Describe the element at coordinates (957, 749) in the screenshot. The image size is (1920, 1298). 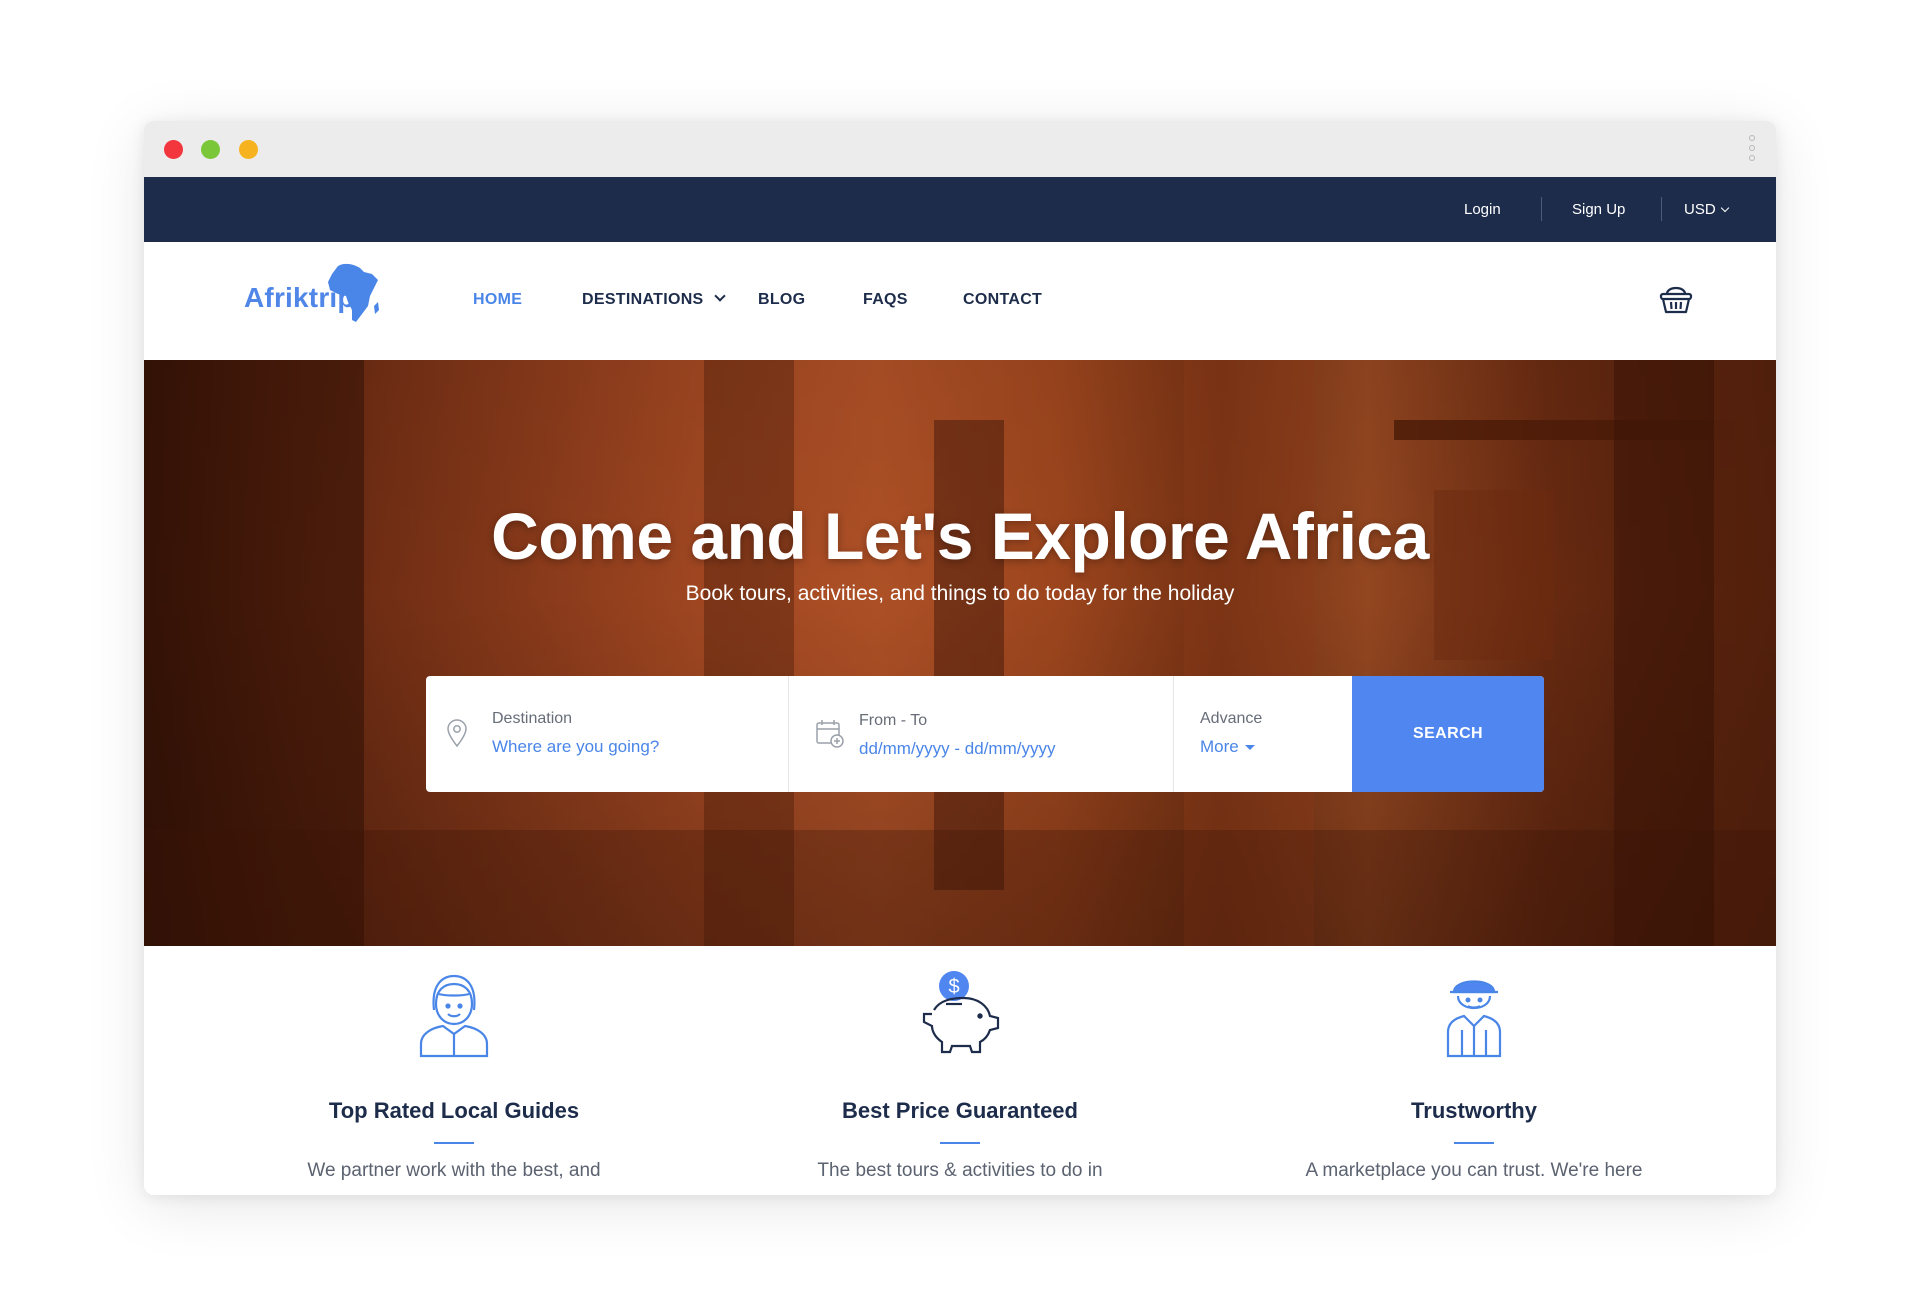
I see `dates-input: dd/mm/yyyy - dd/mm/yyyy` at that location.